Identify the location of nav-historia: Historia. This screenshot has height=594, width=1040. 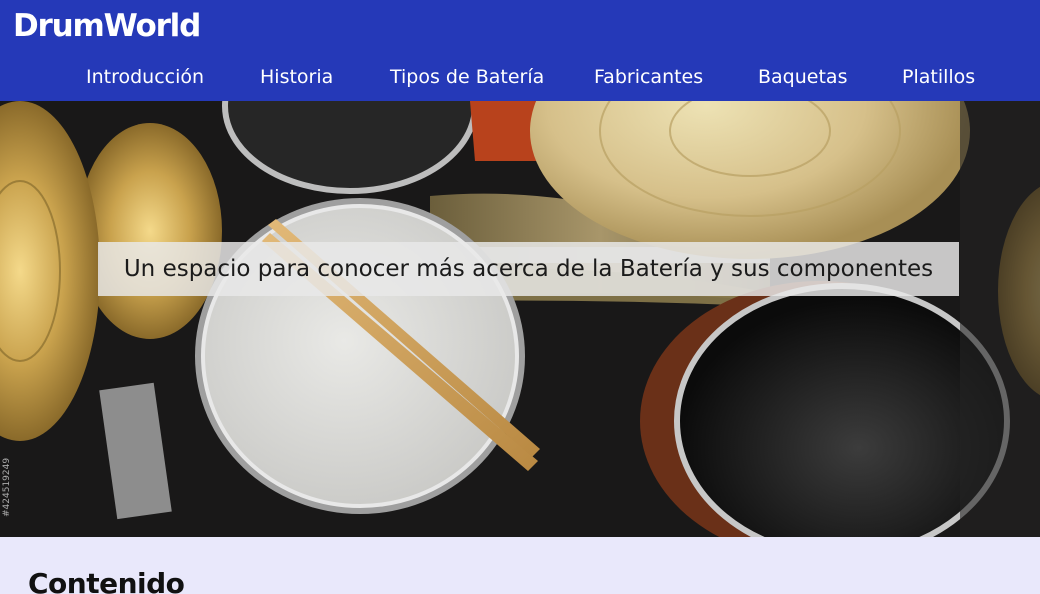
(296, 77).